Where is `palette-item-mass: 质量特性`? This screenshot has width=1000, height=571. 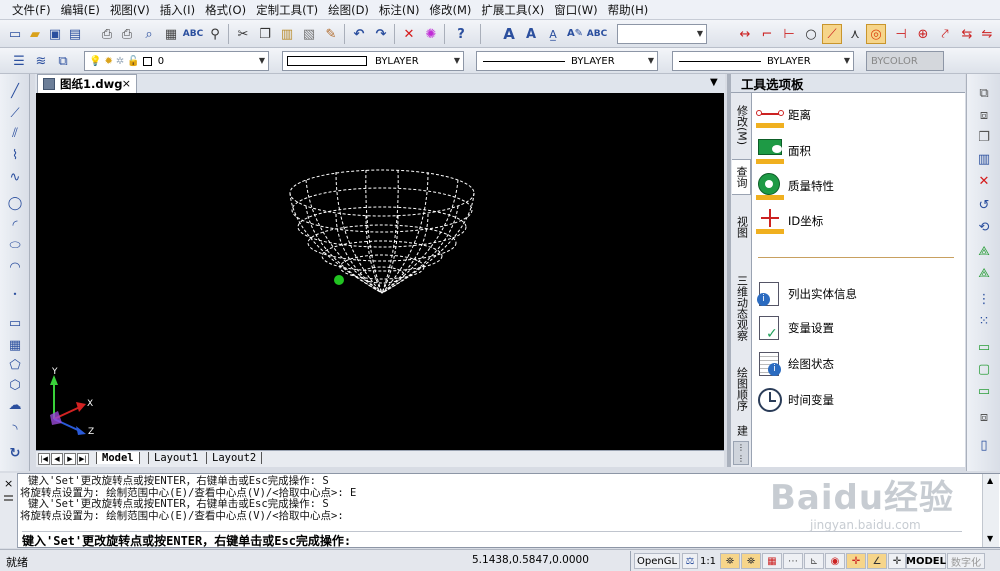 palette-item-mass: 质量特性 is located at coordinates (795, 186).